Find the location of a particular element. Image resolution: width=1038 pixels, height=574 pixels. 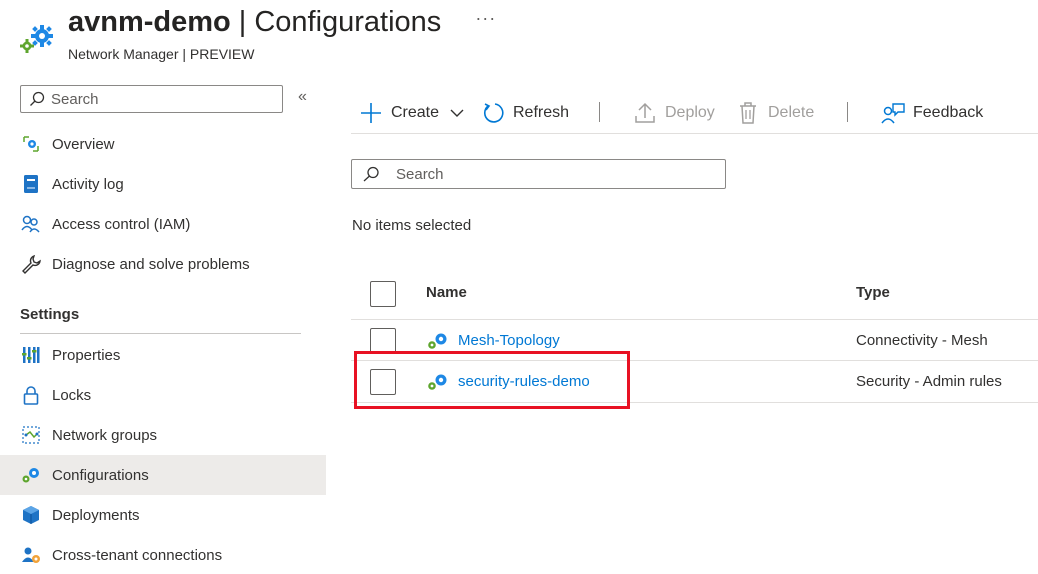

delete-button: Delete is located at coordinates (775, 113).